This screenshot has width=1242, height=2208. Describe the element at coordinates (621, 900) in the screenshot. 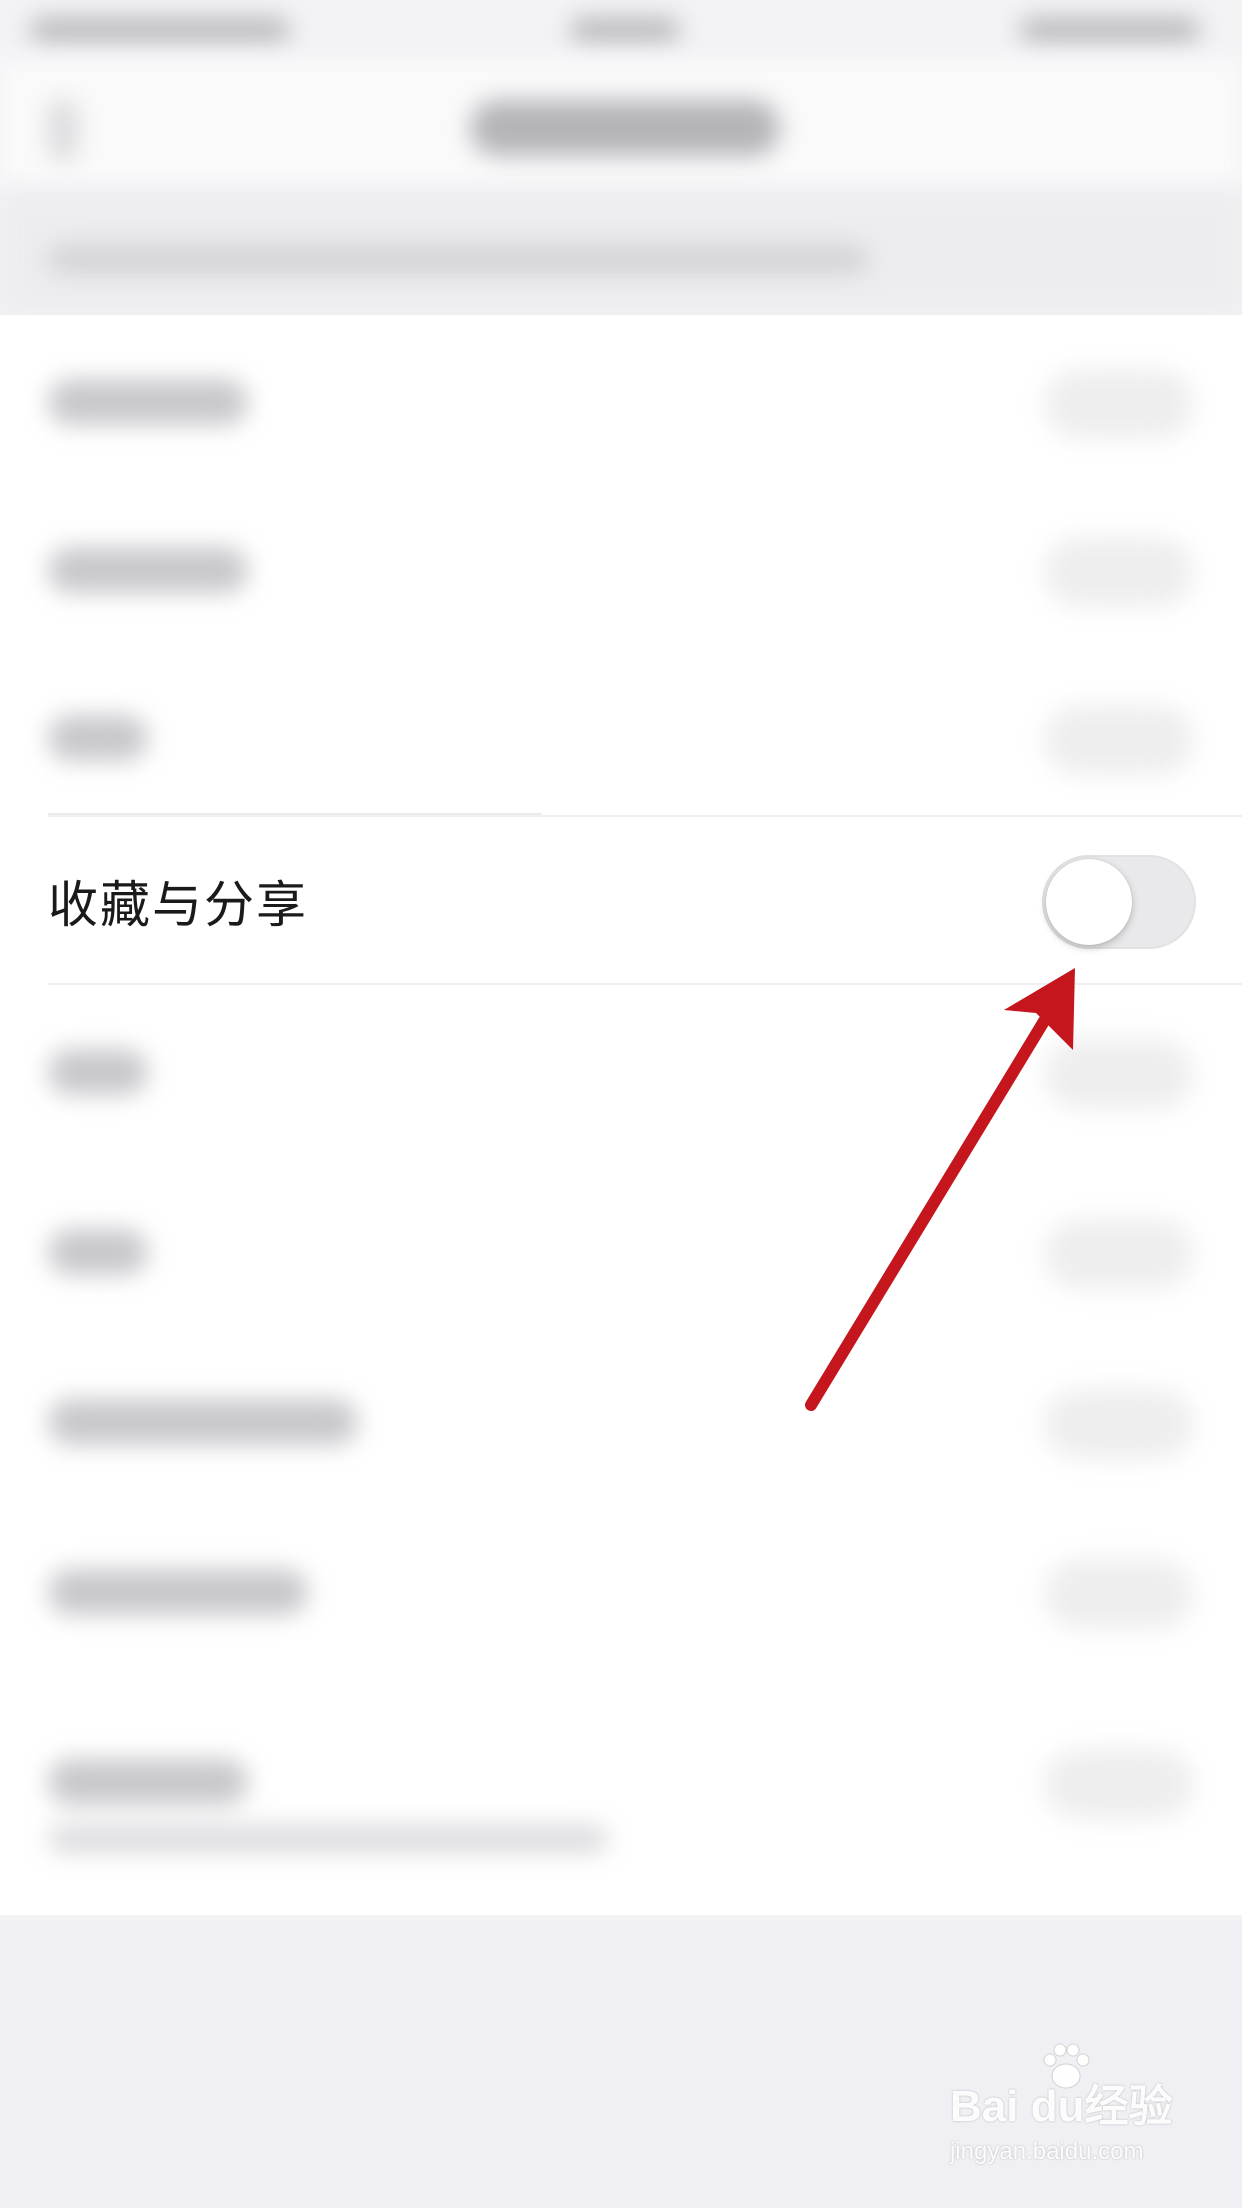

I see `favorites-share-row: 收藏与分享` at that location.